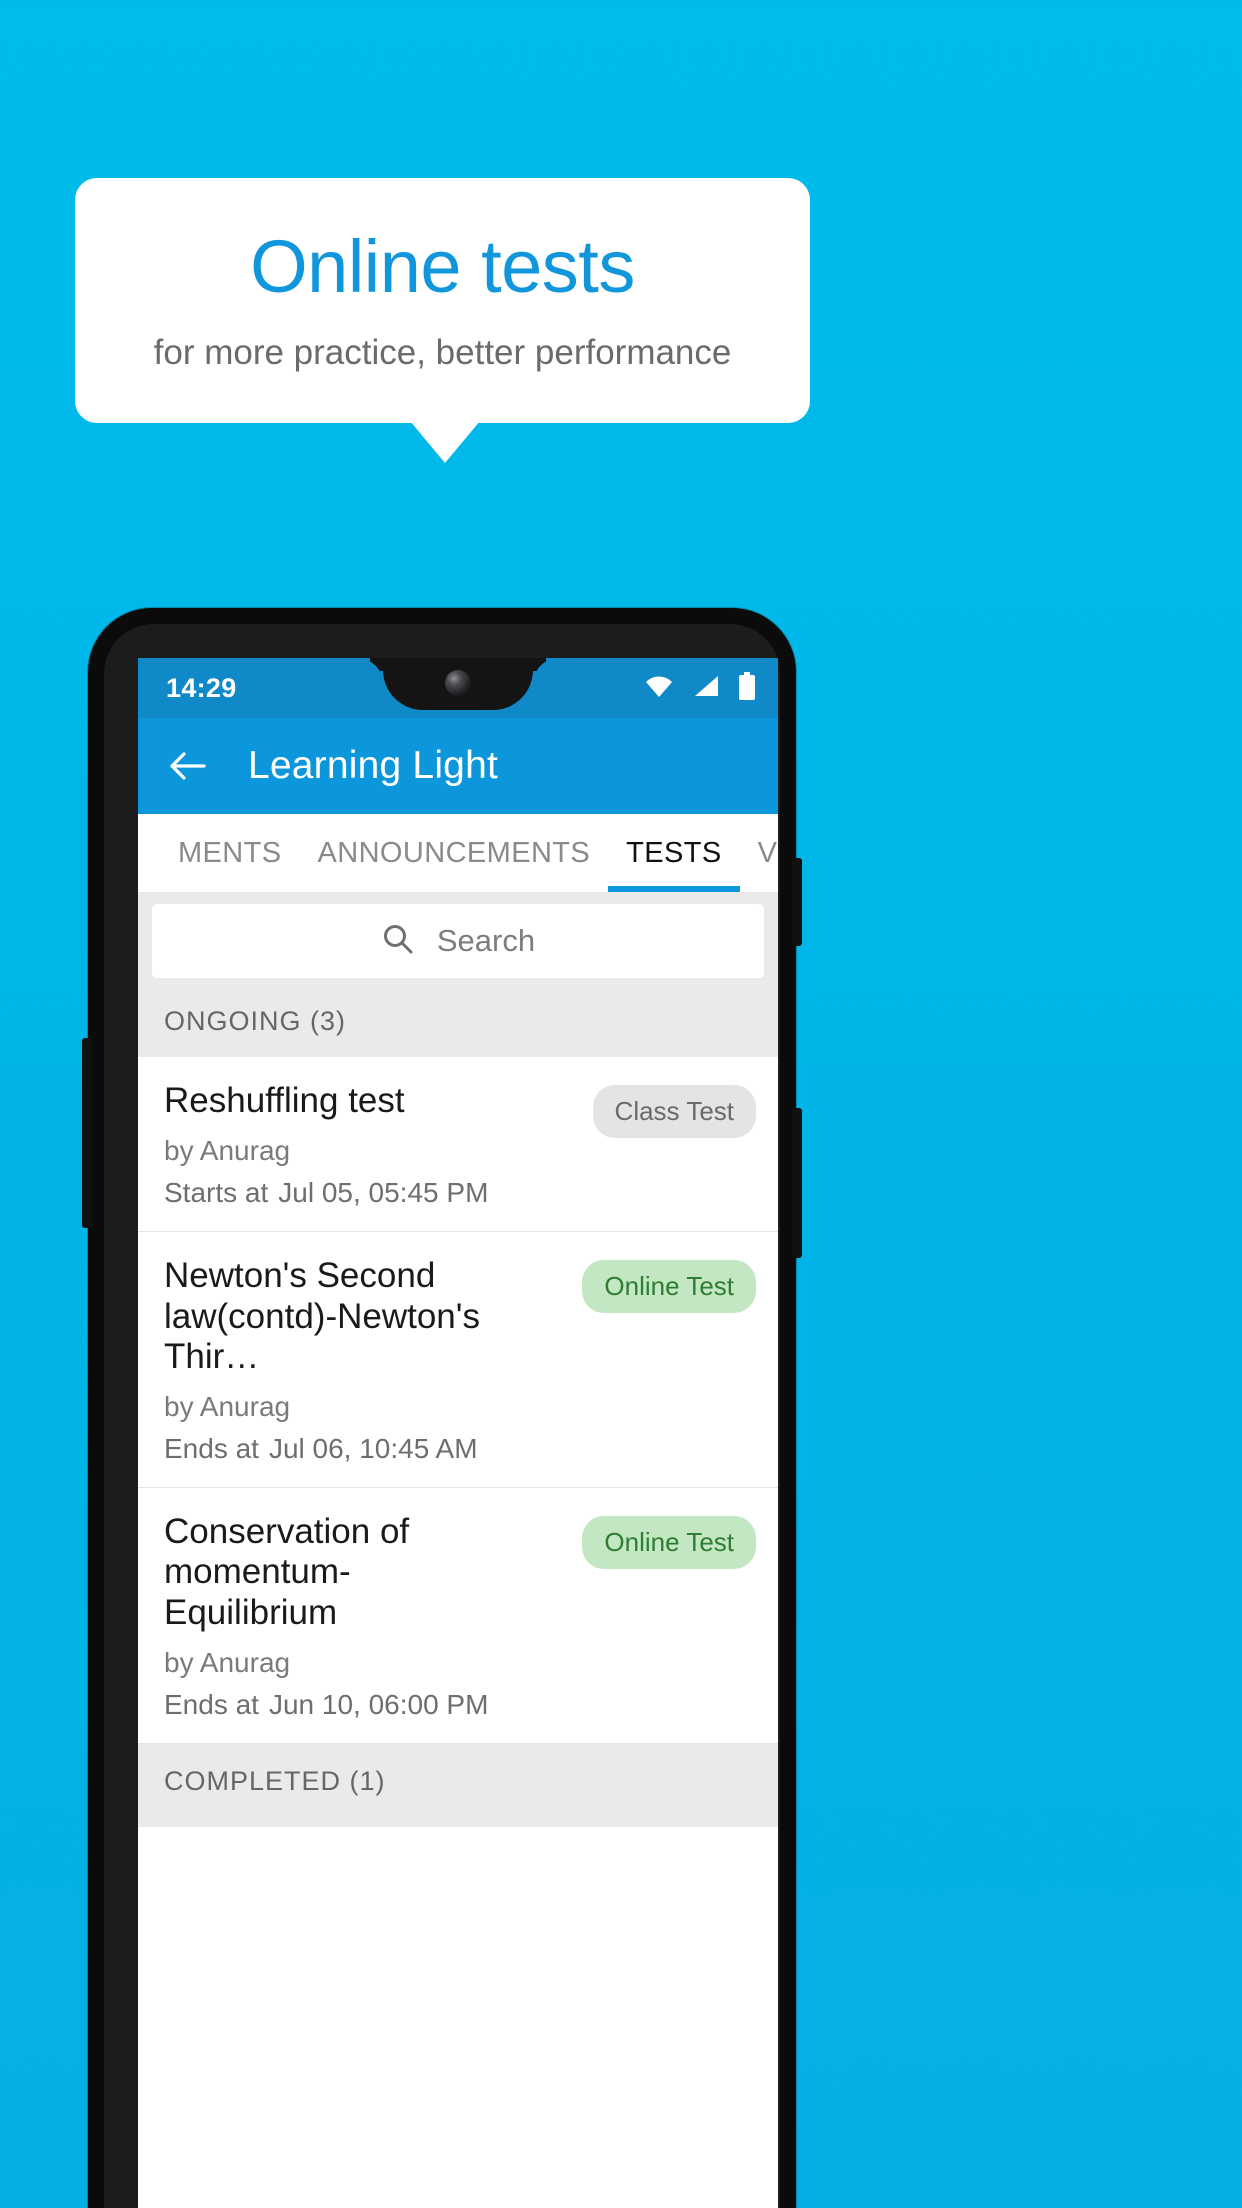 This screenshot has height=2208, width=1242. I want to click on phone-power-button, so click(797, 902).